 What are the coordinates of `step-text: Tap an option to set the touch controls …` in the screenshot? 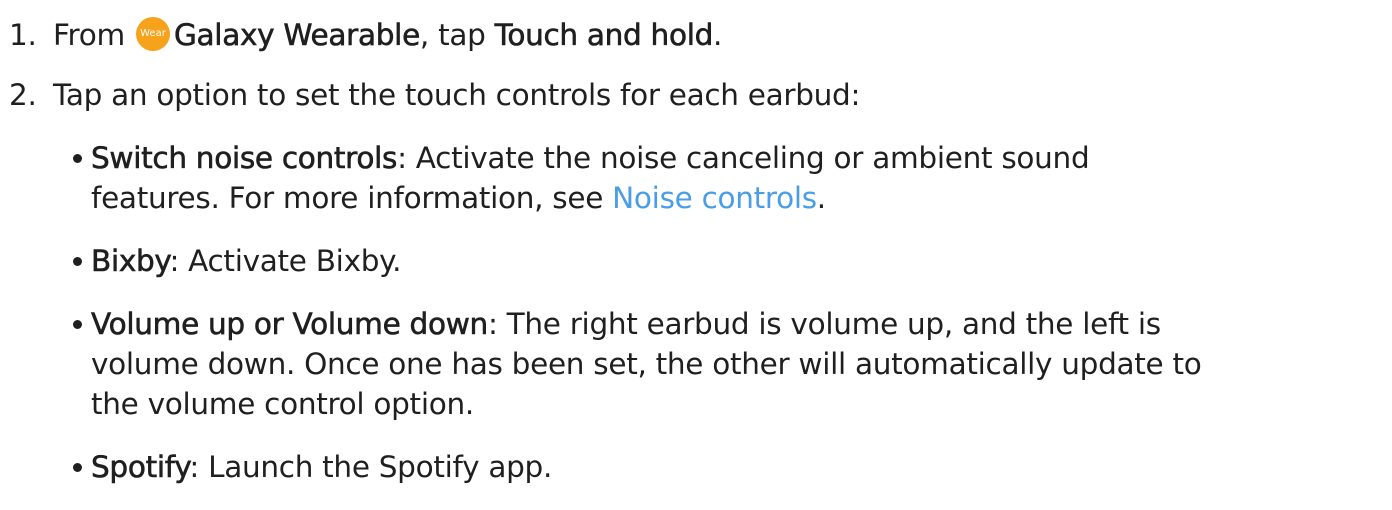 It's located at (457, 95).